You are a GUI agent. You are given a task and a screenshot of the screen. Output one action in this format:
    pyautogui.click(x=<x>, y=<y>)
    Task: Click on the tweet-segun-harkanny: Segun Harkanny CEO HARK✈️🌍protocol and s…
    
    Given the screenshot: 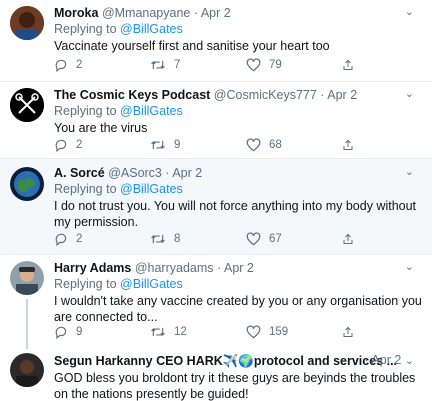 What is the action you would take?
    pyautogui.click(x=216, y=375)
    